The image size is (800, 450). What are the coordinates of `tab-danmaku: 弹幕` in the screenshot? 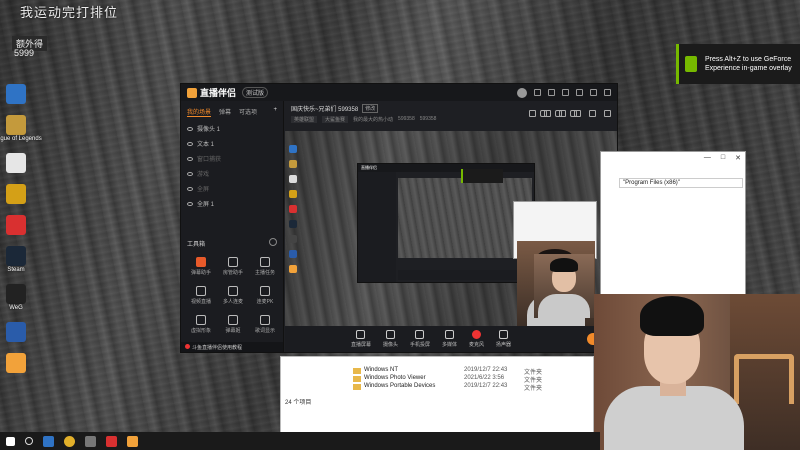 It's located at (225, 112).